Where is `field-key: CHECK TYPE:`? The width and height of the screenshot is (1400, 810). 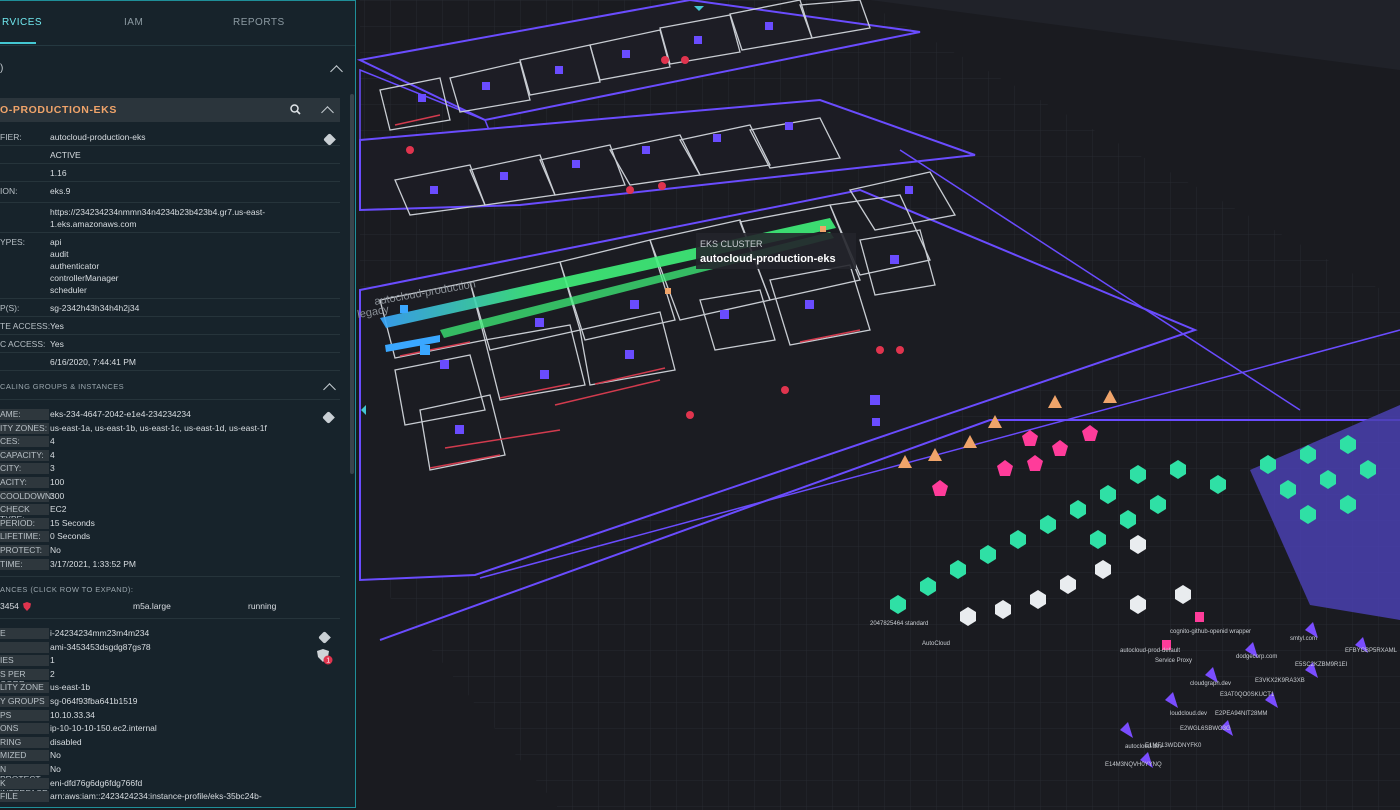
field-key: CHECK TYPE: is located at coordinates (24, 514).